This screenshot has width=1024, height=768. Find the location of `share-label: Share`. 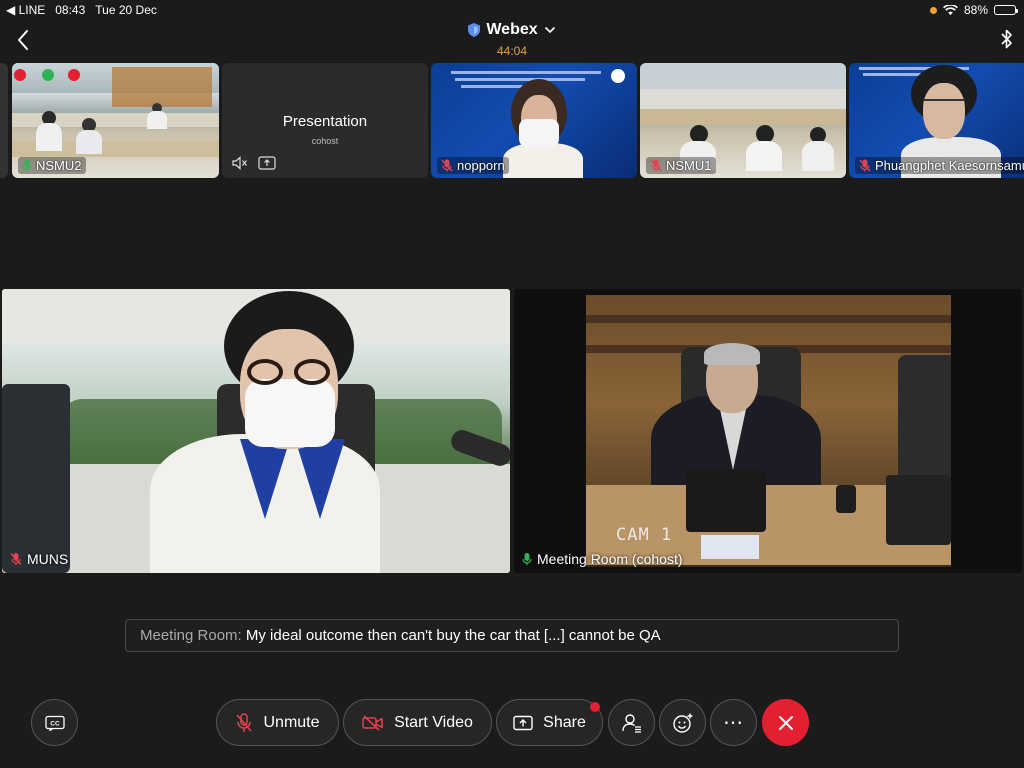

share-label: Share is located at coordinates (564, 722).